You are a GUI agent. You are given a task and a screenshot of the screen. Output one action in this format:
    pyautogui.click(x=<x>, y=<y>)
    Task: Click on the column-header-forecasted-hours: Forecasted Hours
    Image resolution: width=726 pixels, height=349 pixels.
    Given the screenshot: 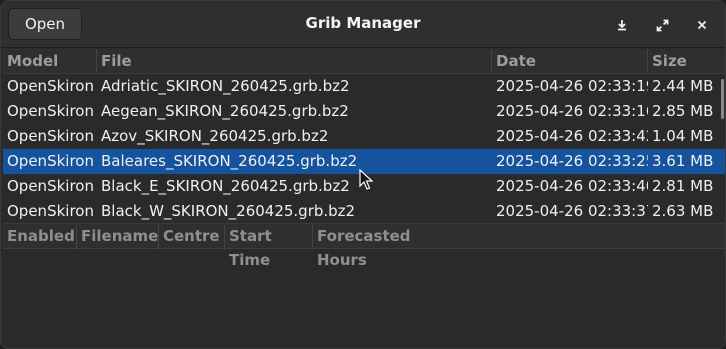 What is the action you would take?
    pyautogui.click(x=388, y=246)
    